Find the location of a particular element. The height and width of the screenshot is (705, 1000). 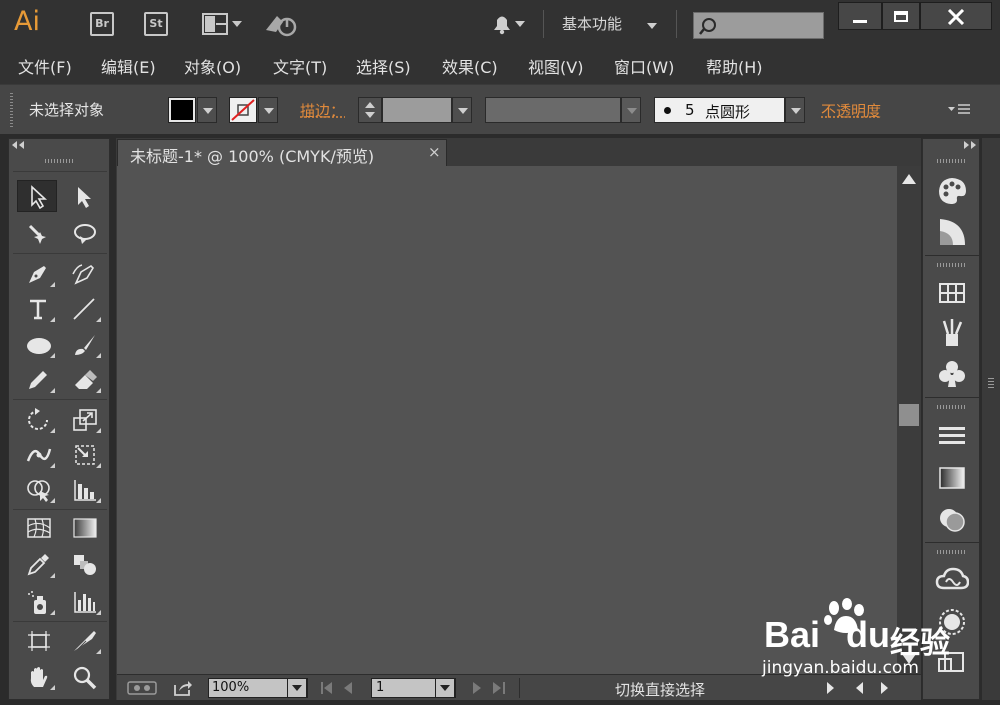

free-transform-tool is located at coordinates (83, 454).